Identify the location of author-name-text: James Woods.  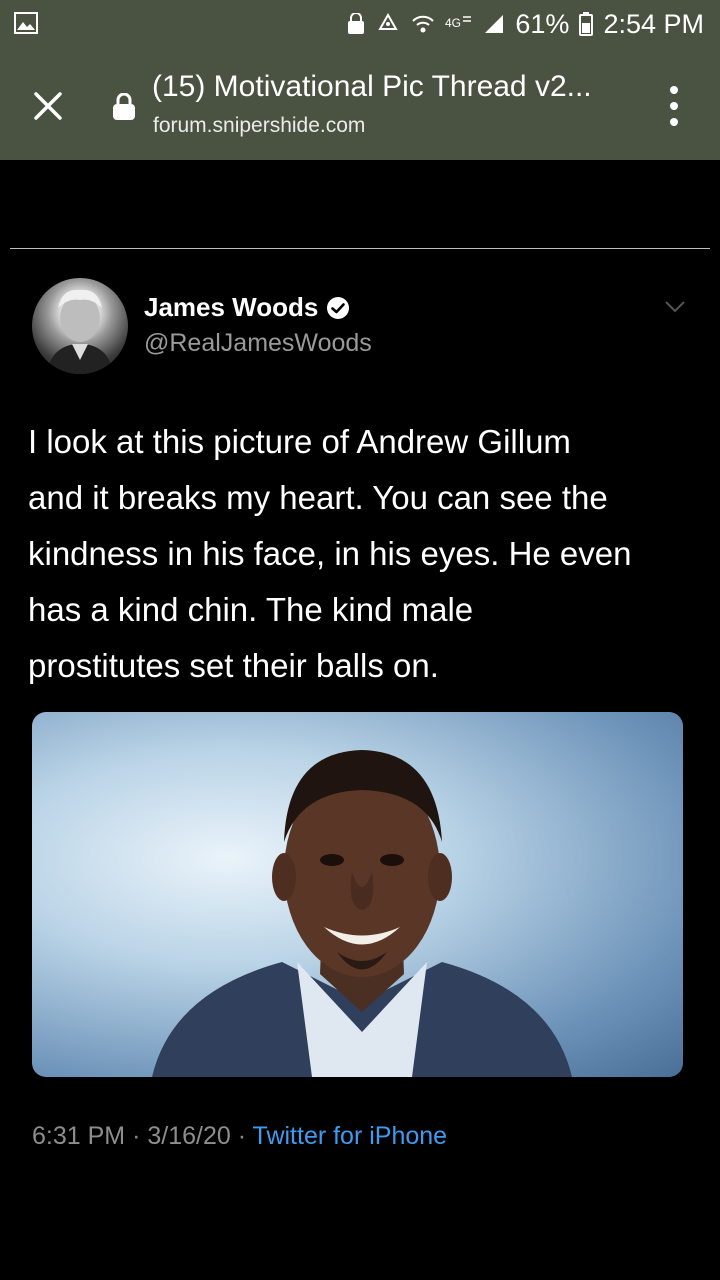
(231, 307).